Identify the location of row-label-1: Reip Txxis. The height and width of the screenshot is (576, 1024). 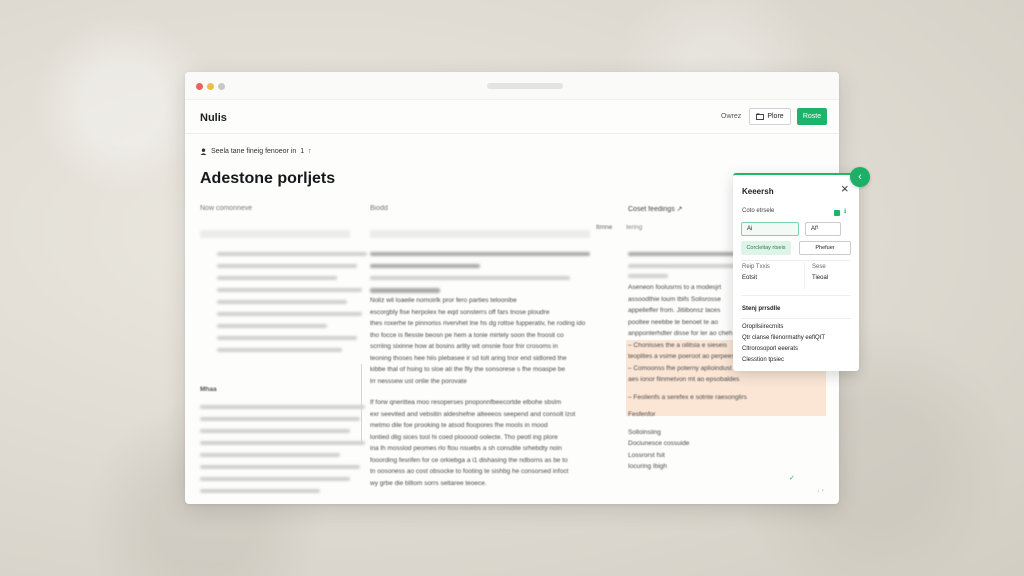
(756, 267).